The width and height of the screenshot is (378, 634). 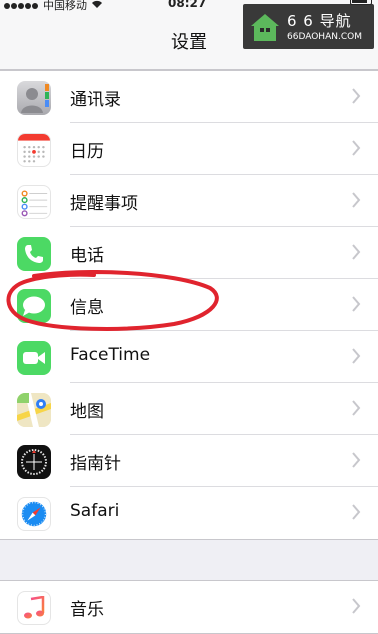 I want to click on settings-row-facetime: FaceTime, so click(x=189, y=357).